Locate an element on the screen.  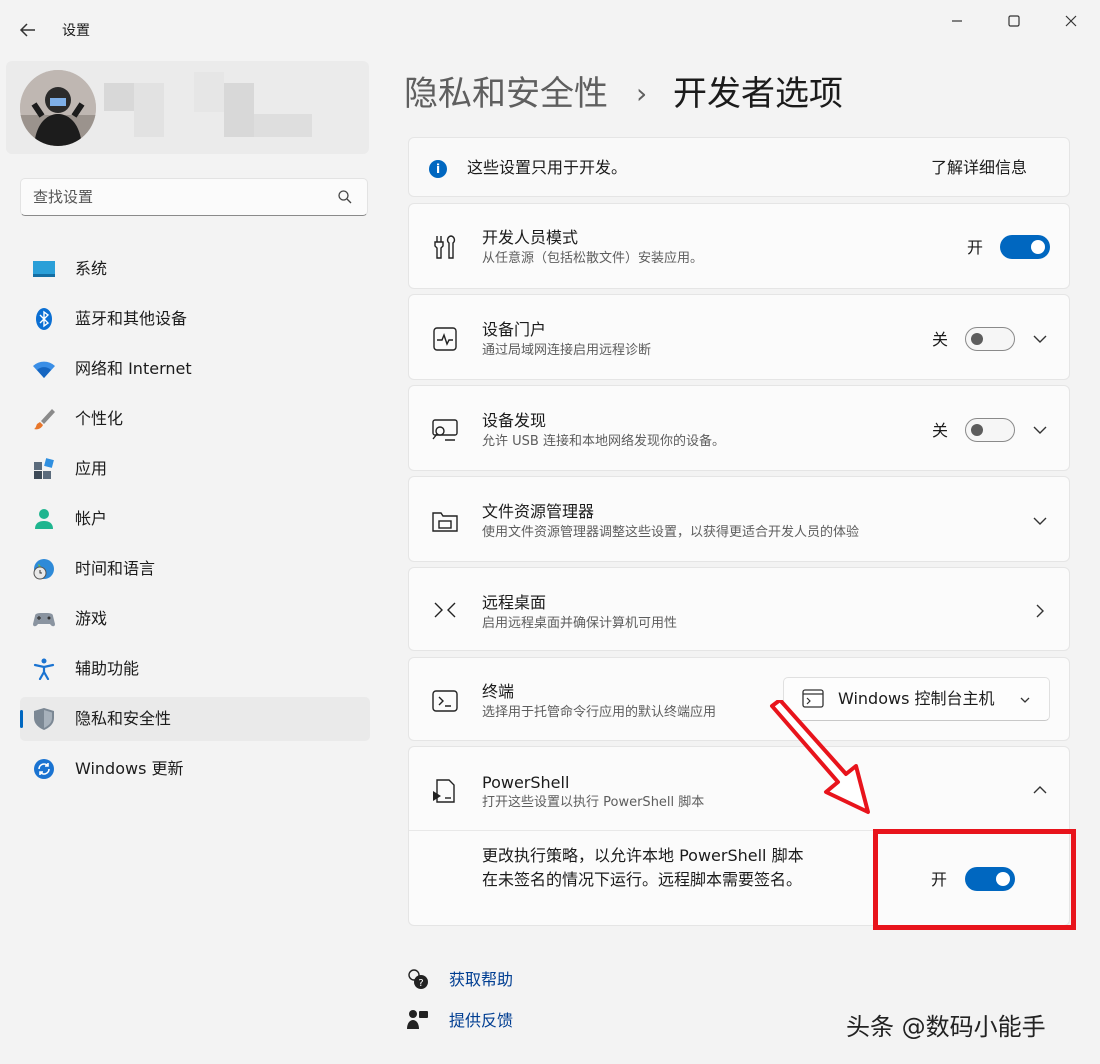
file-explorer-card: 文件资源管理器 使用文件资源管理器调整这些设置，以获得更适合开发人员的体验 is located at coordinates (739, 519).